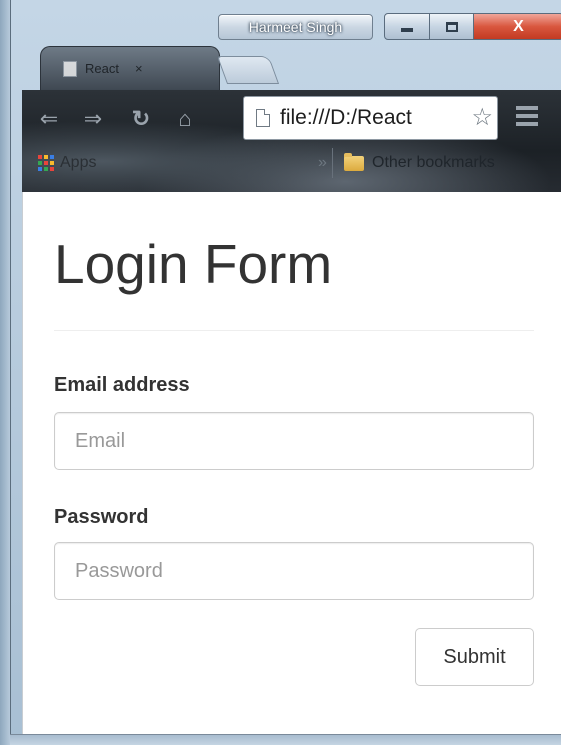 Image resolution: width=561 pixels, height=745 pixels. I want to click on window-shadow, so click(5, 372).